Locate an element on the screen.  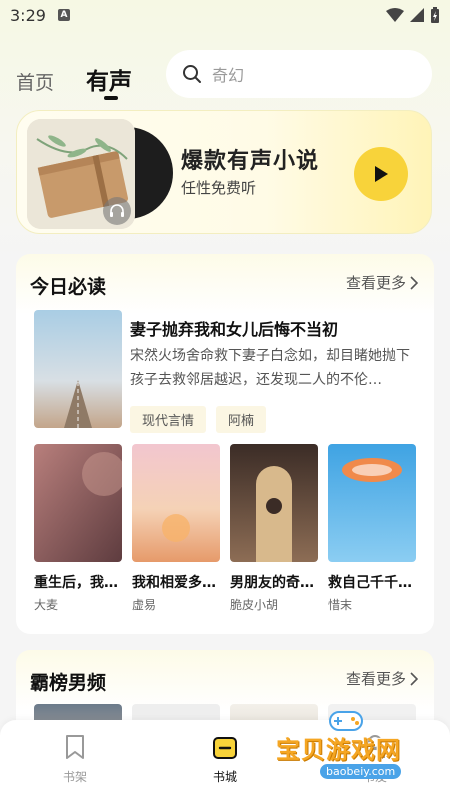
tab-audio: 有声 is located at coordinates (109, 79).